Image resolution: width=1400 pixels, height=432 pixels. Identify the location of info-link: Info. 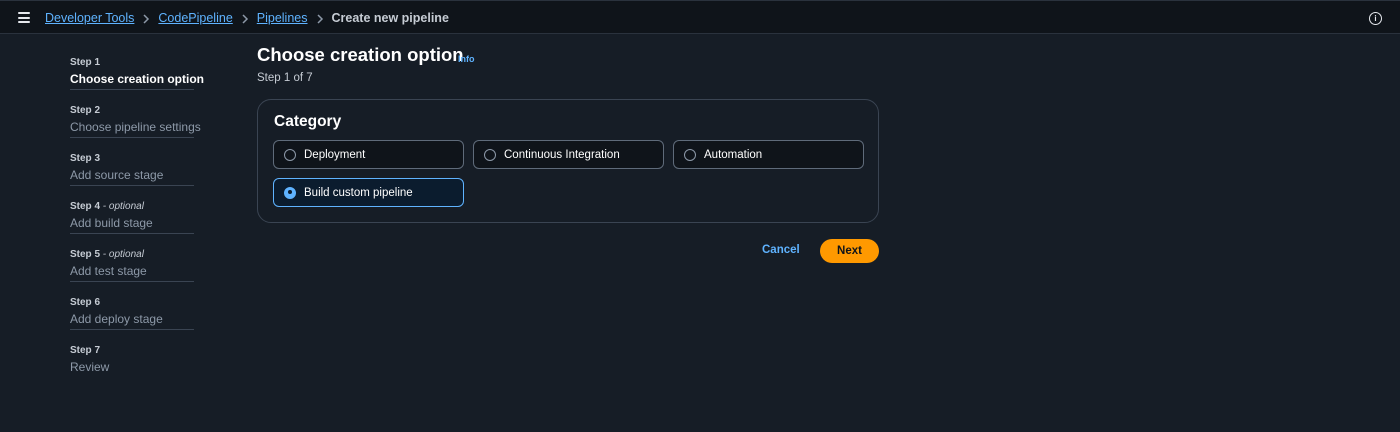
(466, 59).